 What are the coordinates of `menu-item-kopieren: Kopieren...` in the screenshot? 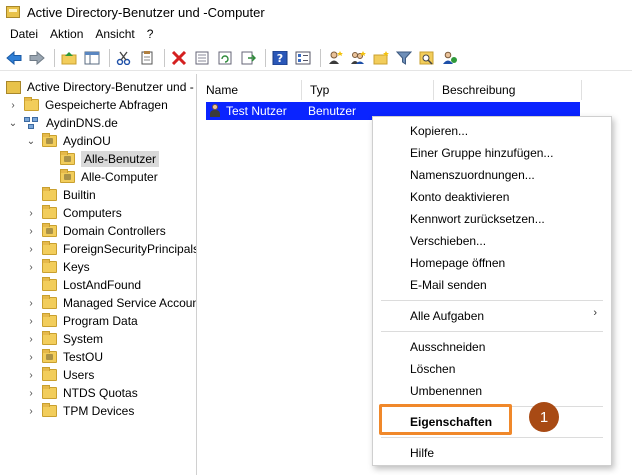 It's located at (439, 131).